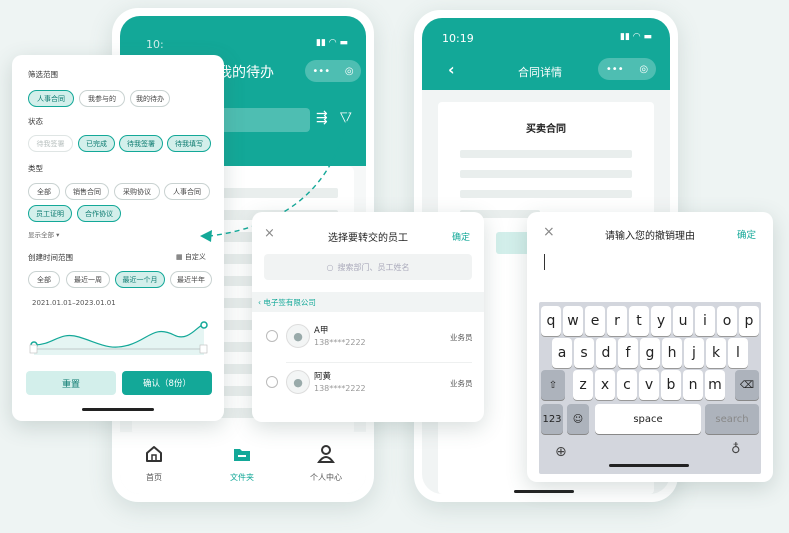  What do you see at coordinates (561, 452) in the screenshot?
I see `globe-icon: ⊕` at bounding box center [561, 452].